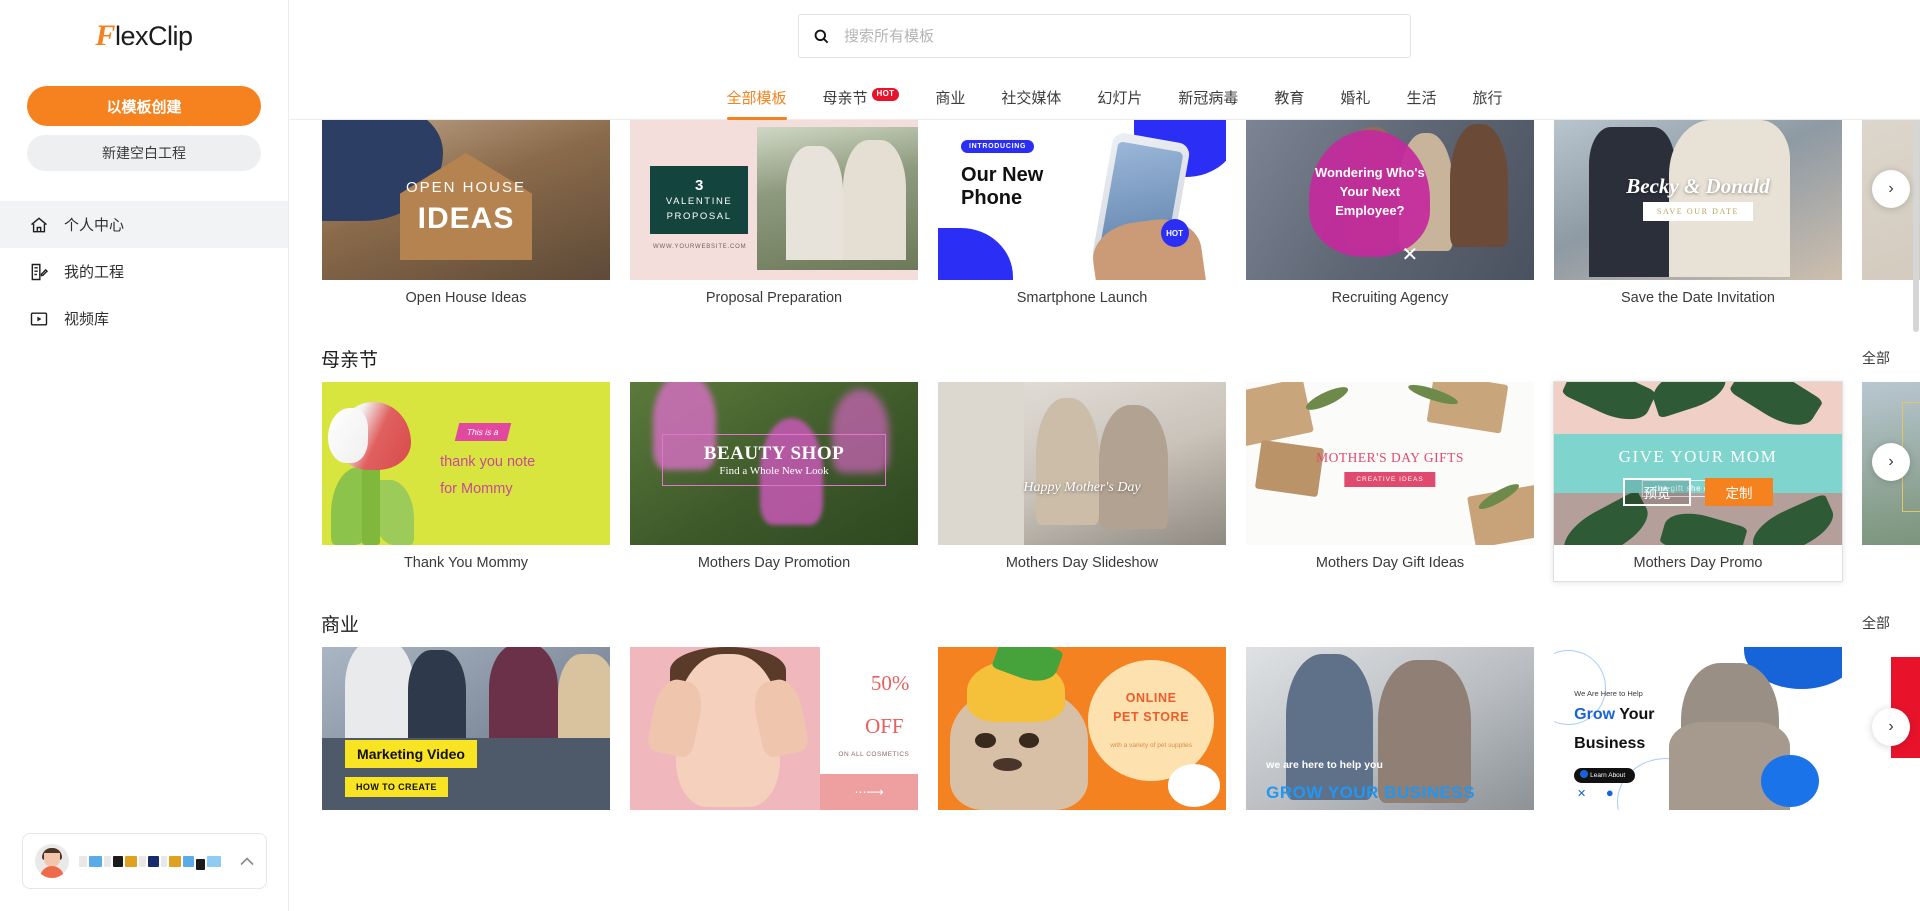  Describe the element at coordinates (466, 563) in the screenshot. I see `template-caption: Thank You Mommy` at that location.